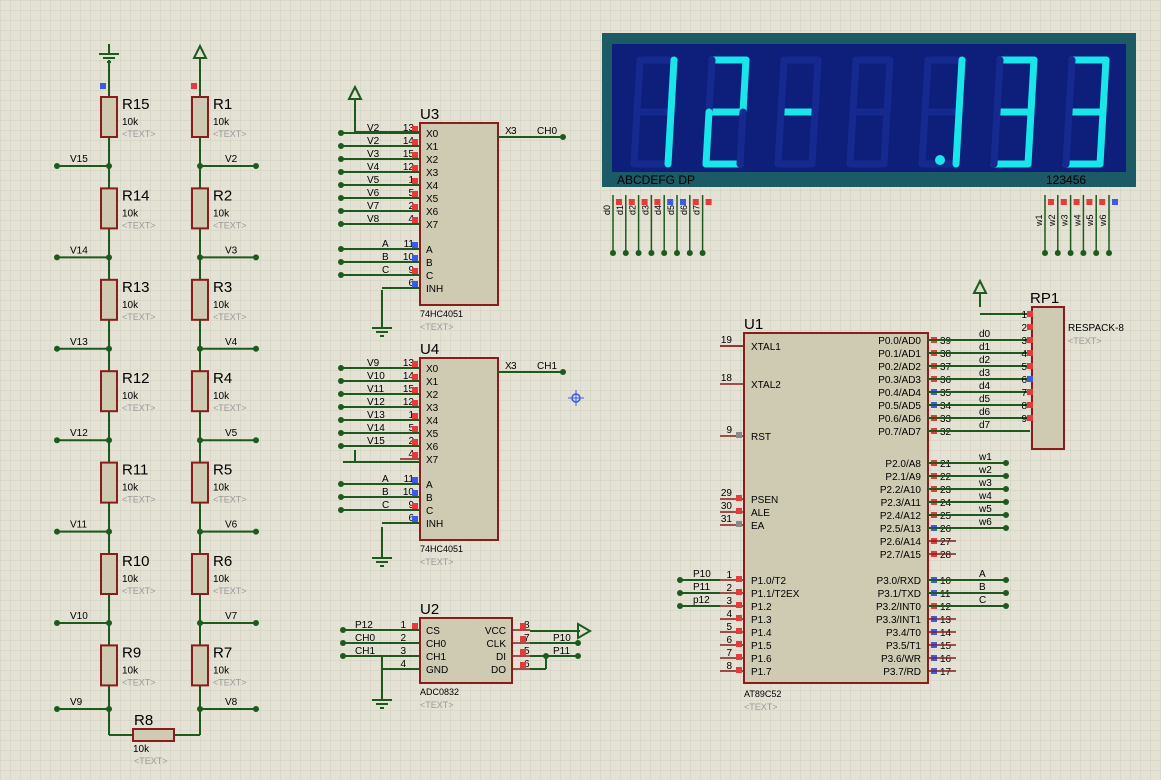 The width and height of the screenshot is (1161, 780). What do you see at coordinates (230, 500) in the screenshot?
I see `resistor-text-R5: <TEXT>` at bounding box center [230, 500].